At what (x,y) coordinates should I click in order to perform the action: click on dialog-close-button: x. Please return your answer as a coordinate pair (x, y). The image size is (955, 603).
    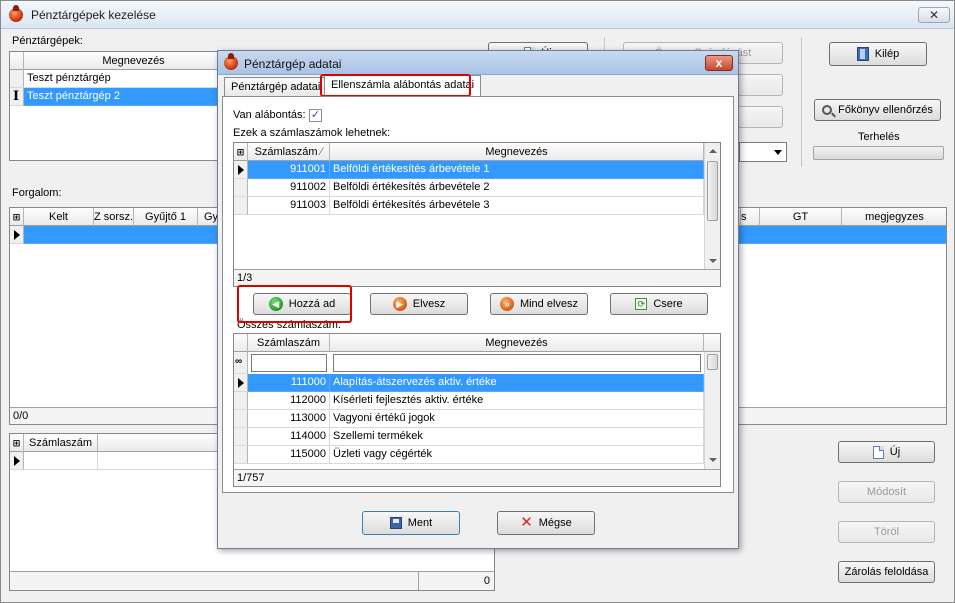
    Looking at the image, I should click on (719, 63).